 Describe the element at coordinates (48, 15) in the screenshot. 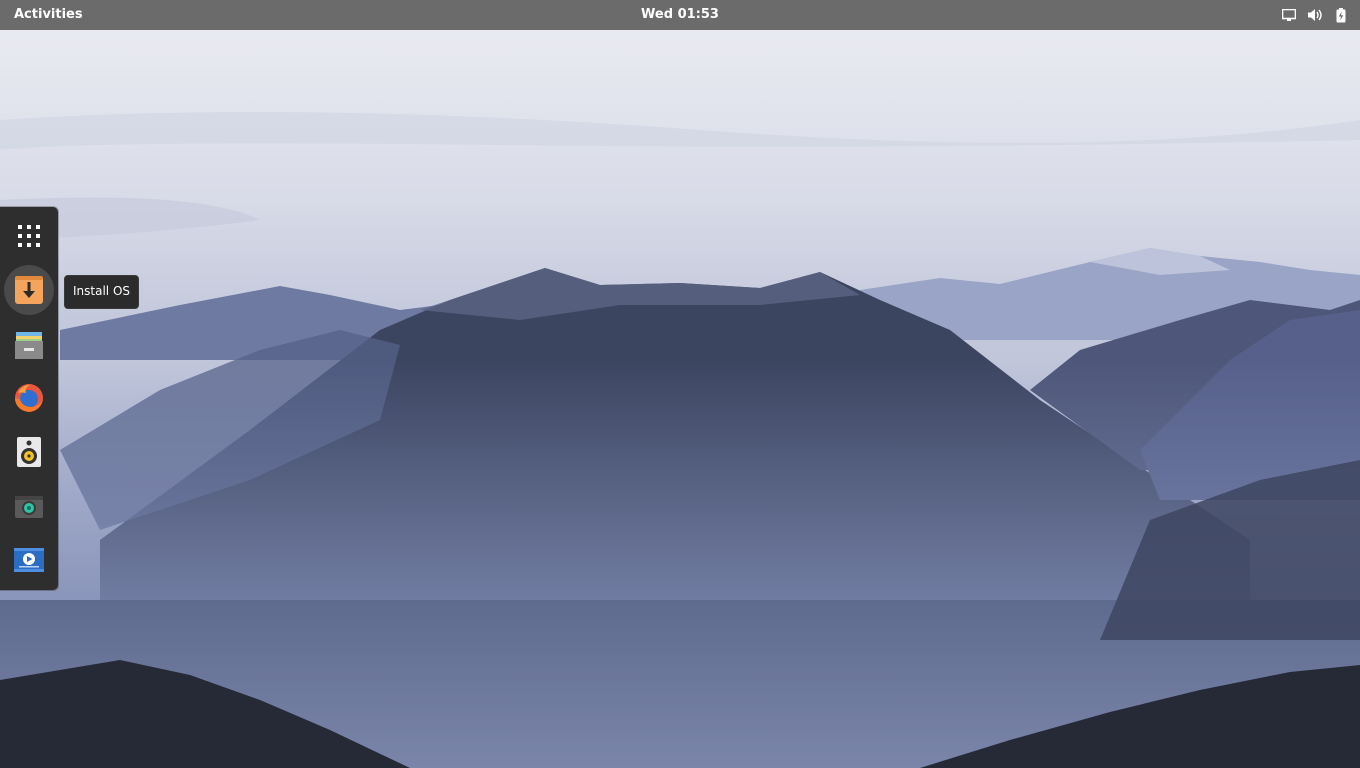

I see `activities-button: Activities` at that location.